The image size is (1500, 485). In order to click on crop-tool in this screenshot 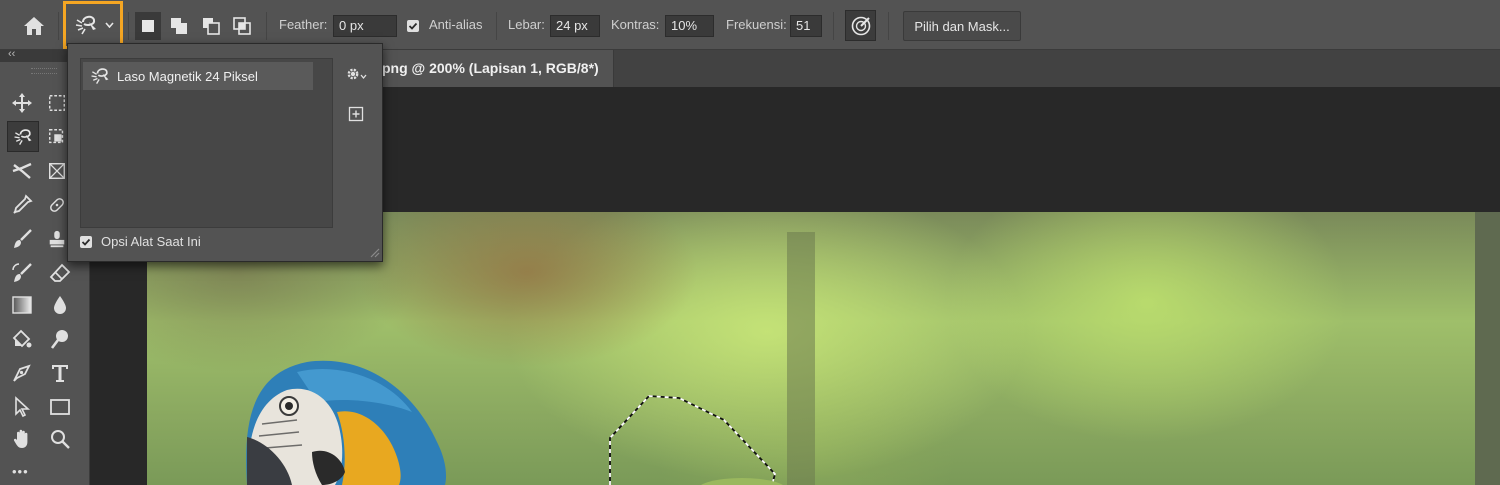, I will do `click(22, 171)`.